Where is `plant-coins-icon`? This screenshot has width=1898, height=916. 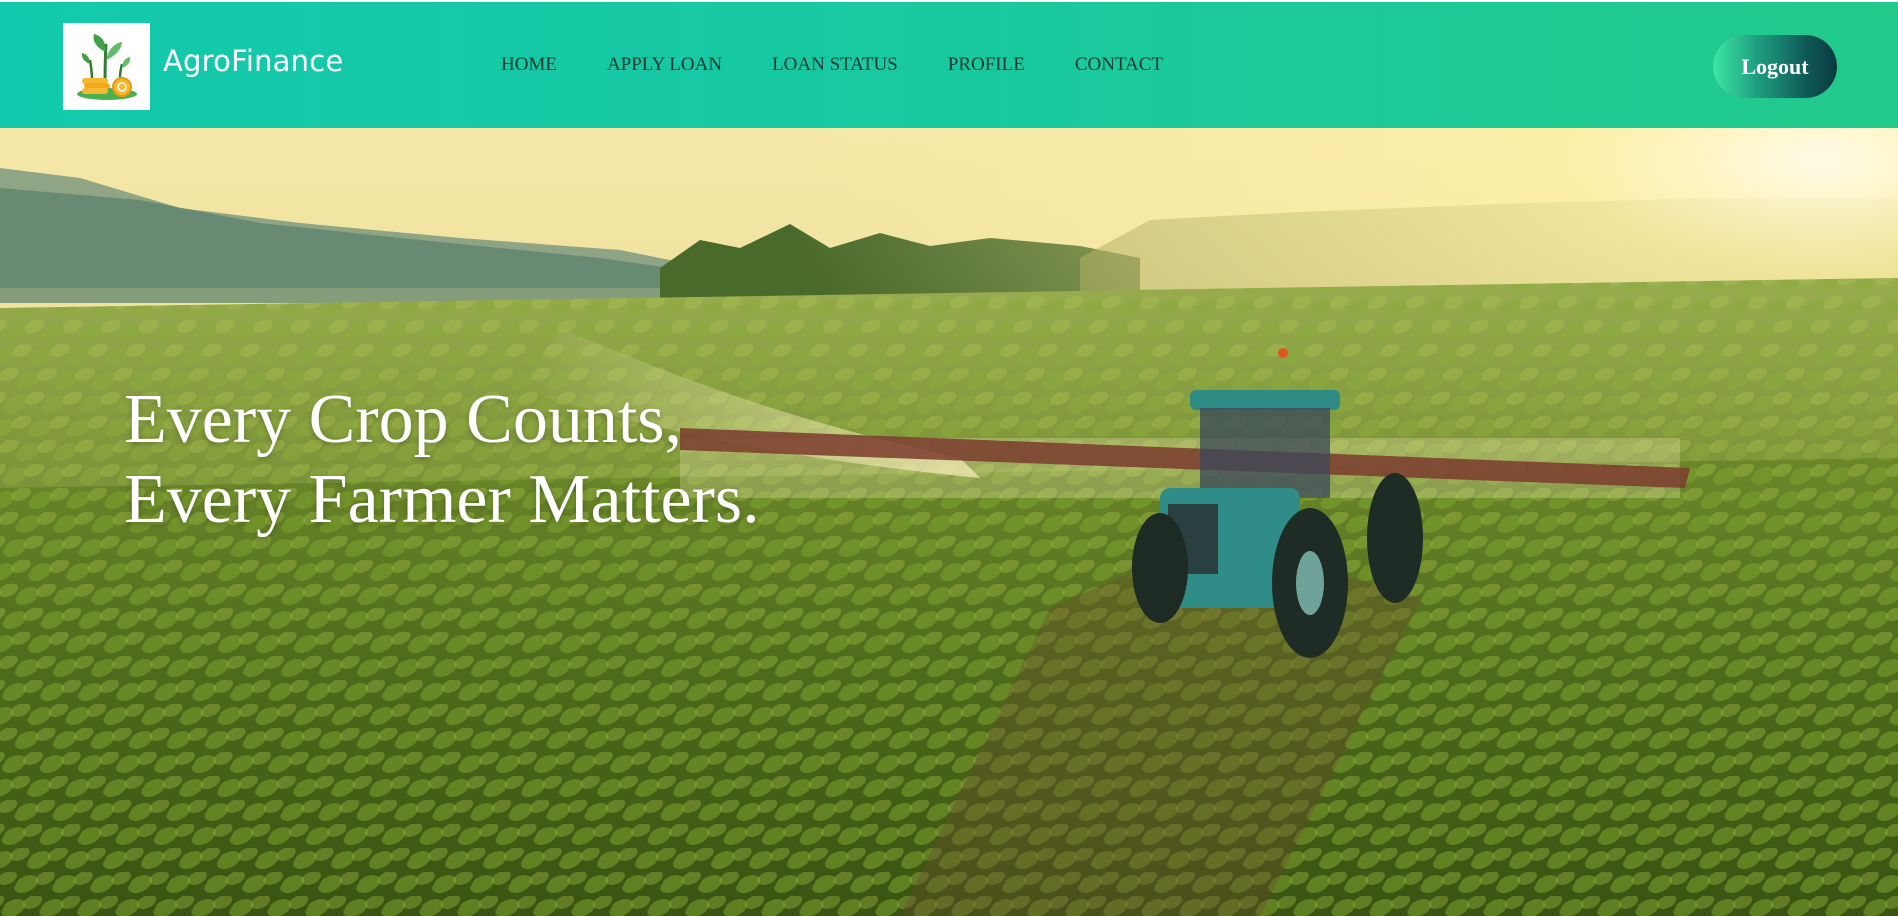 plant-coins-icon is located at coordinates (106, 66).